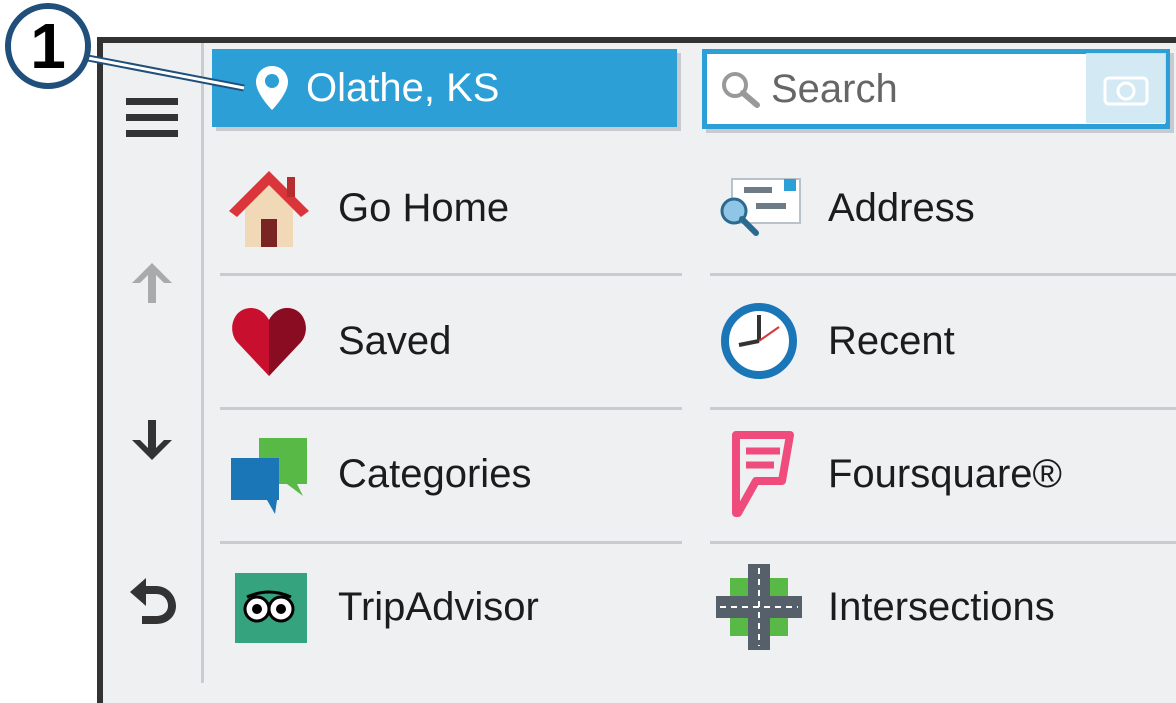  Describe the element at coordinates (435, 473) in the screenshot. I see `categories-label: Categories` at that location.